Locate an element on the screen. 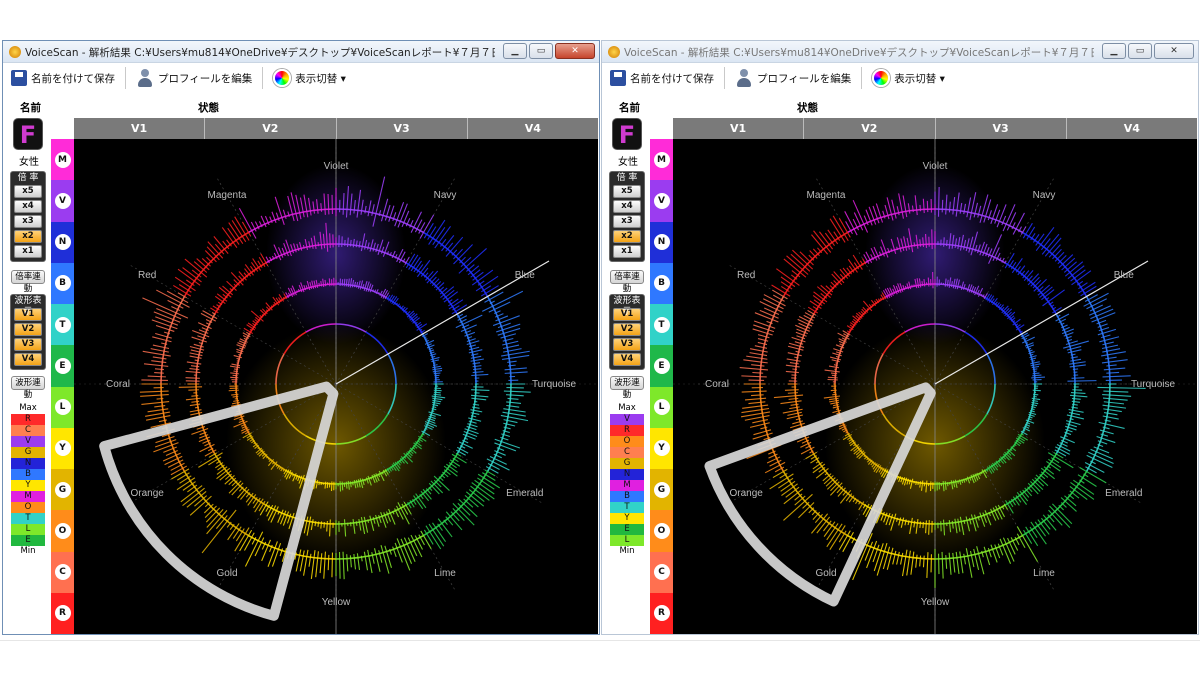 Image resolution: width=1200 pixels, height=675 pixels. color-column-letter: L is located at coordinates (661, 407).